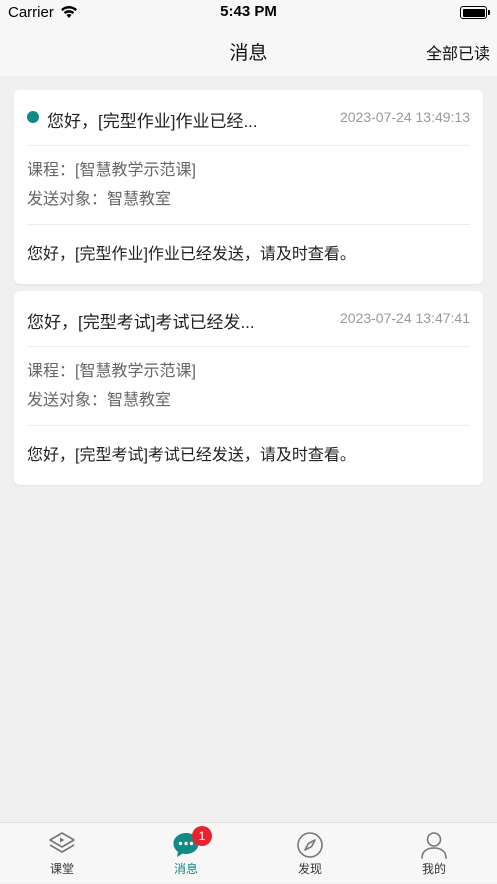 This screenshot has height=884, width=497. Describe the element at coordinates (62, 853) in the screenshot. I see `tab-classroom: 课堂` at that location.